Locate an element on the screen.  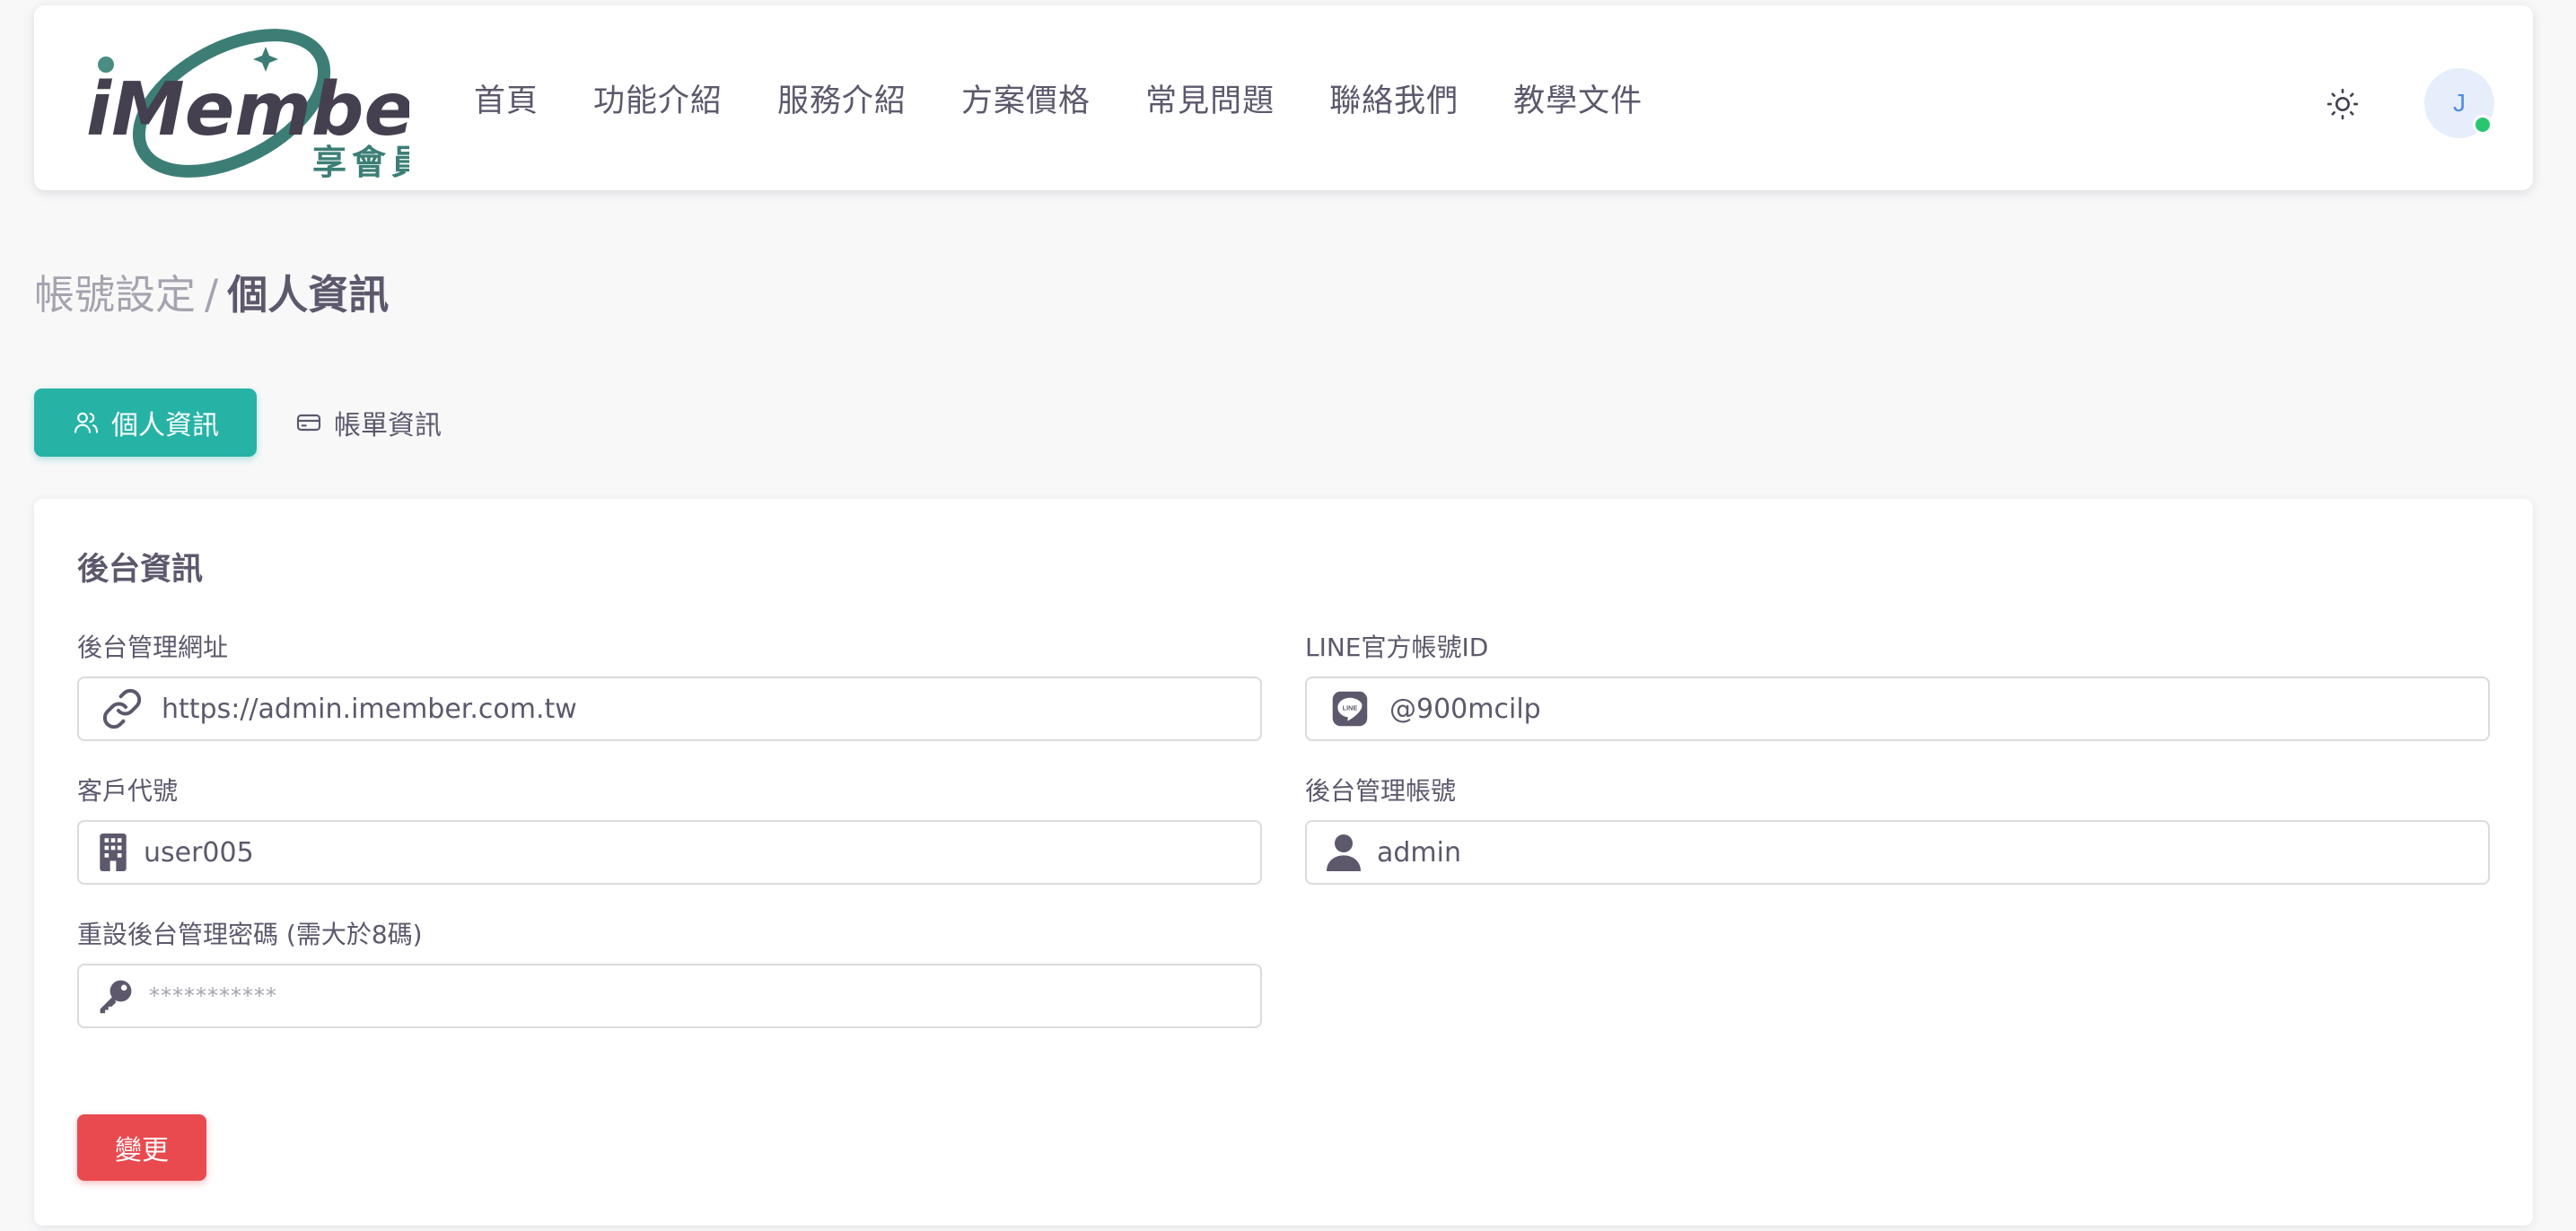
admin-account-field: 後台管理帳號 admin is located at coordinates (1897, 829).